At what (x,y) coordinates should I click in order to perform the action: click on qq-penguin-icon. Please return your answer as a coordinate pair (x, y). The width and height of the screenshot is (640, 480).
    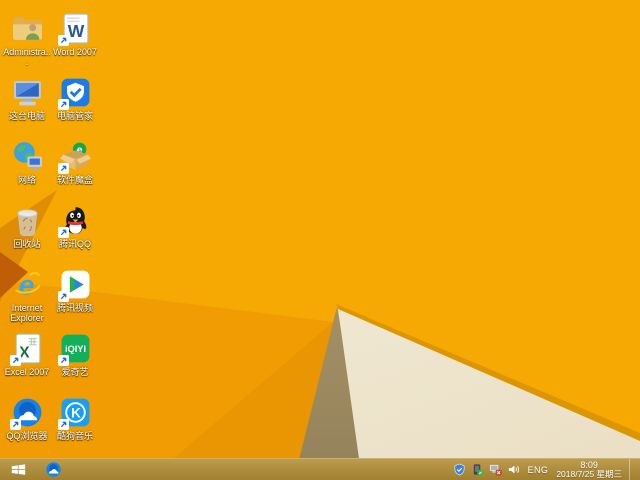
    Looking at the image, I should click on (74, 221).